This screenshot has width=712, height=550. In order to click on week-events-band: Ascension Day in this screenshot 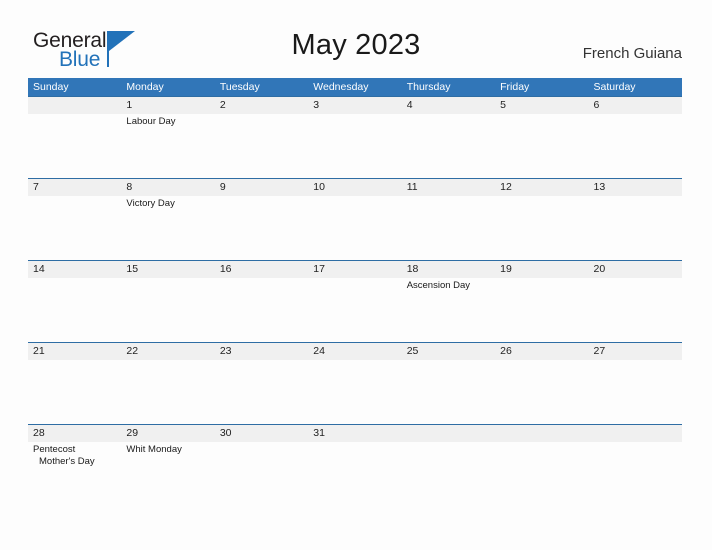, I will do `click(355, 310)`.